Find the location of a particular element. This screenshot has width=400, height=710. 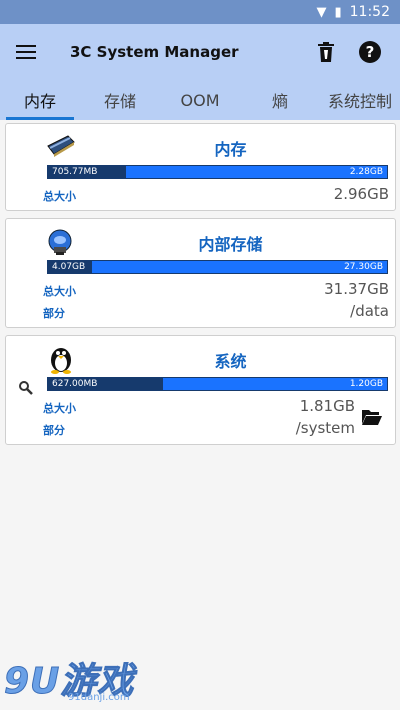

tab-memory: 内存 is located at coordinates (40, 100).